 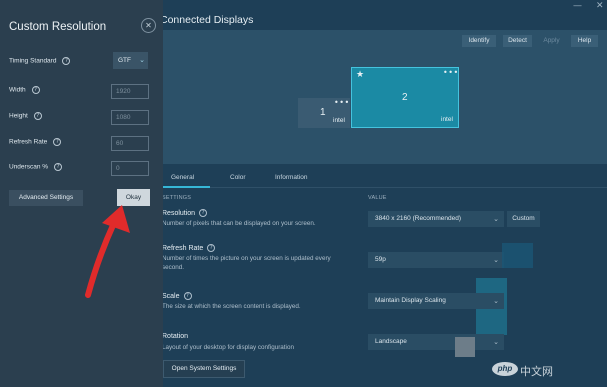 What do you see at coordinates (479, 41) in the screenshot?
I see `identify-button: Identify` at bounding box center [479, 41].